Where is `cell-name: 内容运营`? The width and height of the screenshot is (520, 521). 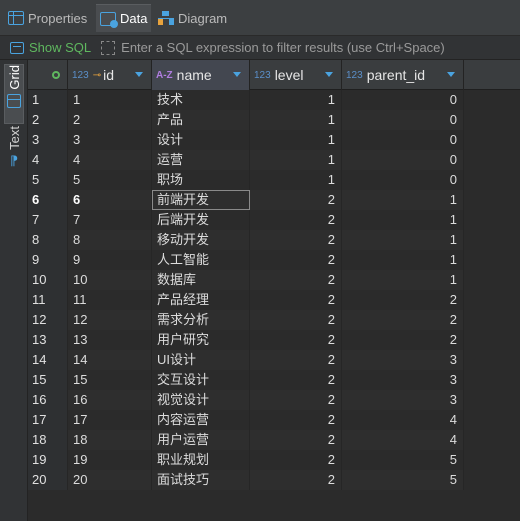
cell-name: 内容运营 is located at coordinates (201, 420).